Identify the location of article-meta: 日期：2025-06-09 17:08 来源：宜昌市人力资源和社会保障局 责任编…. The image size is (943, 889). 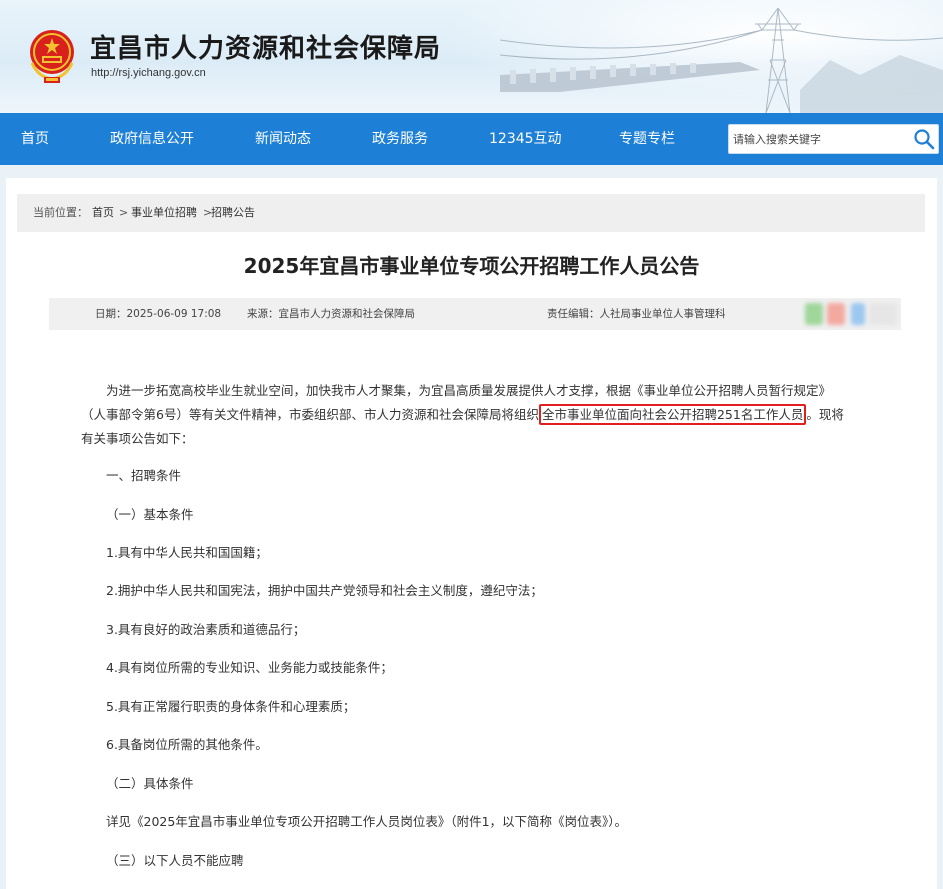
(475, 314).